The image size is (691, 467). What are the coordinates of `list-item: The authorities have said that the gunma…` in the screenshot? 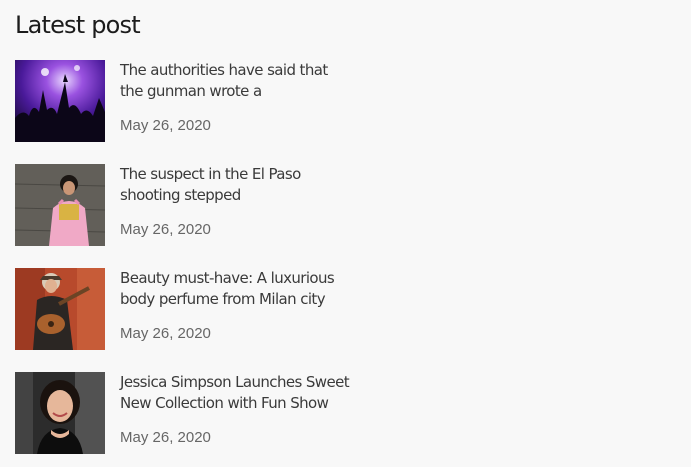 It's located at (185, 112).